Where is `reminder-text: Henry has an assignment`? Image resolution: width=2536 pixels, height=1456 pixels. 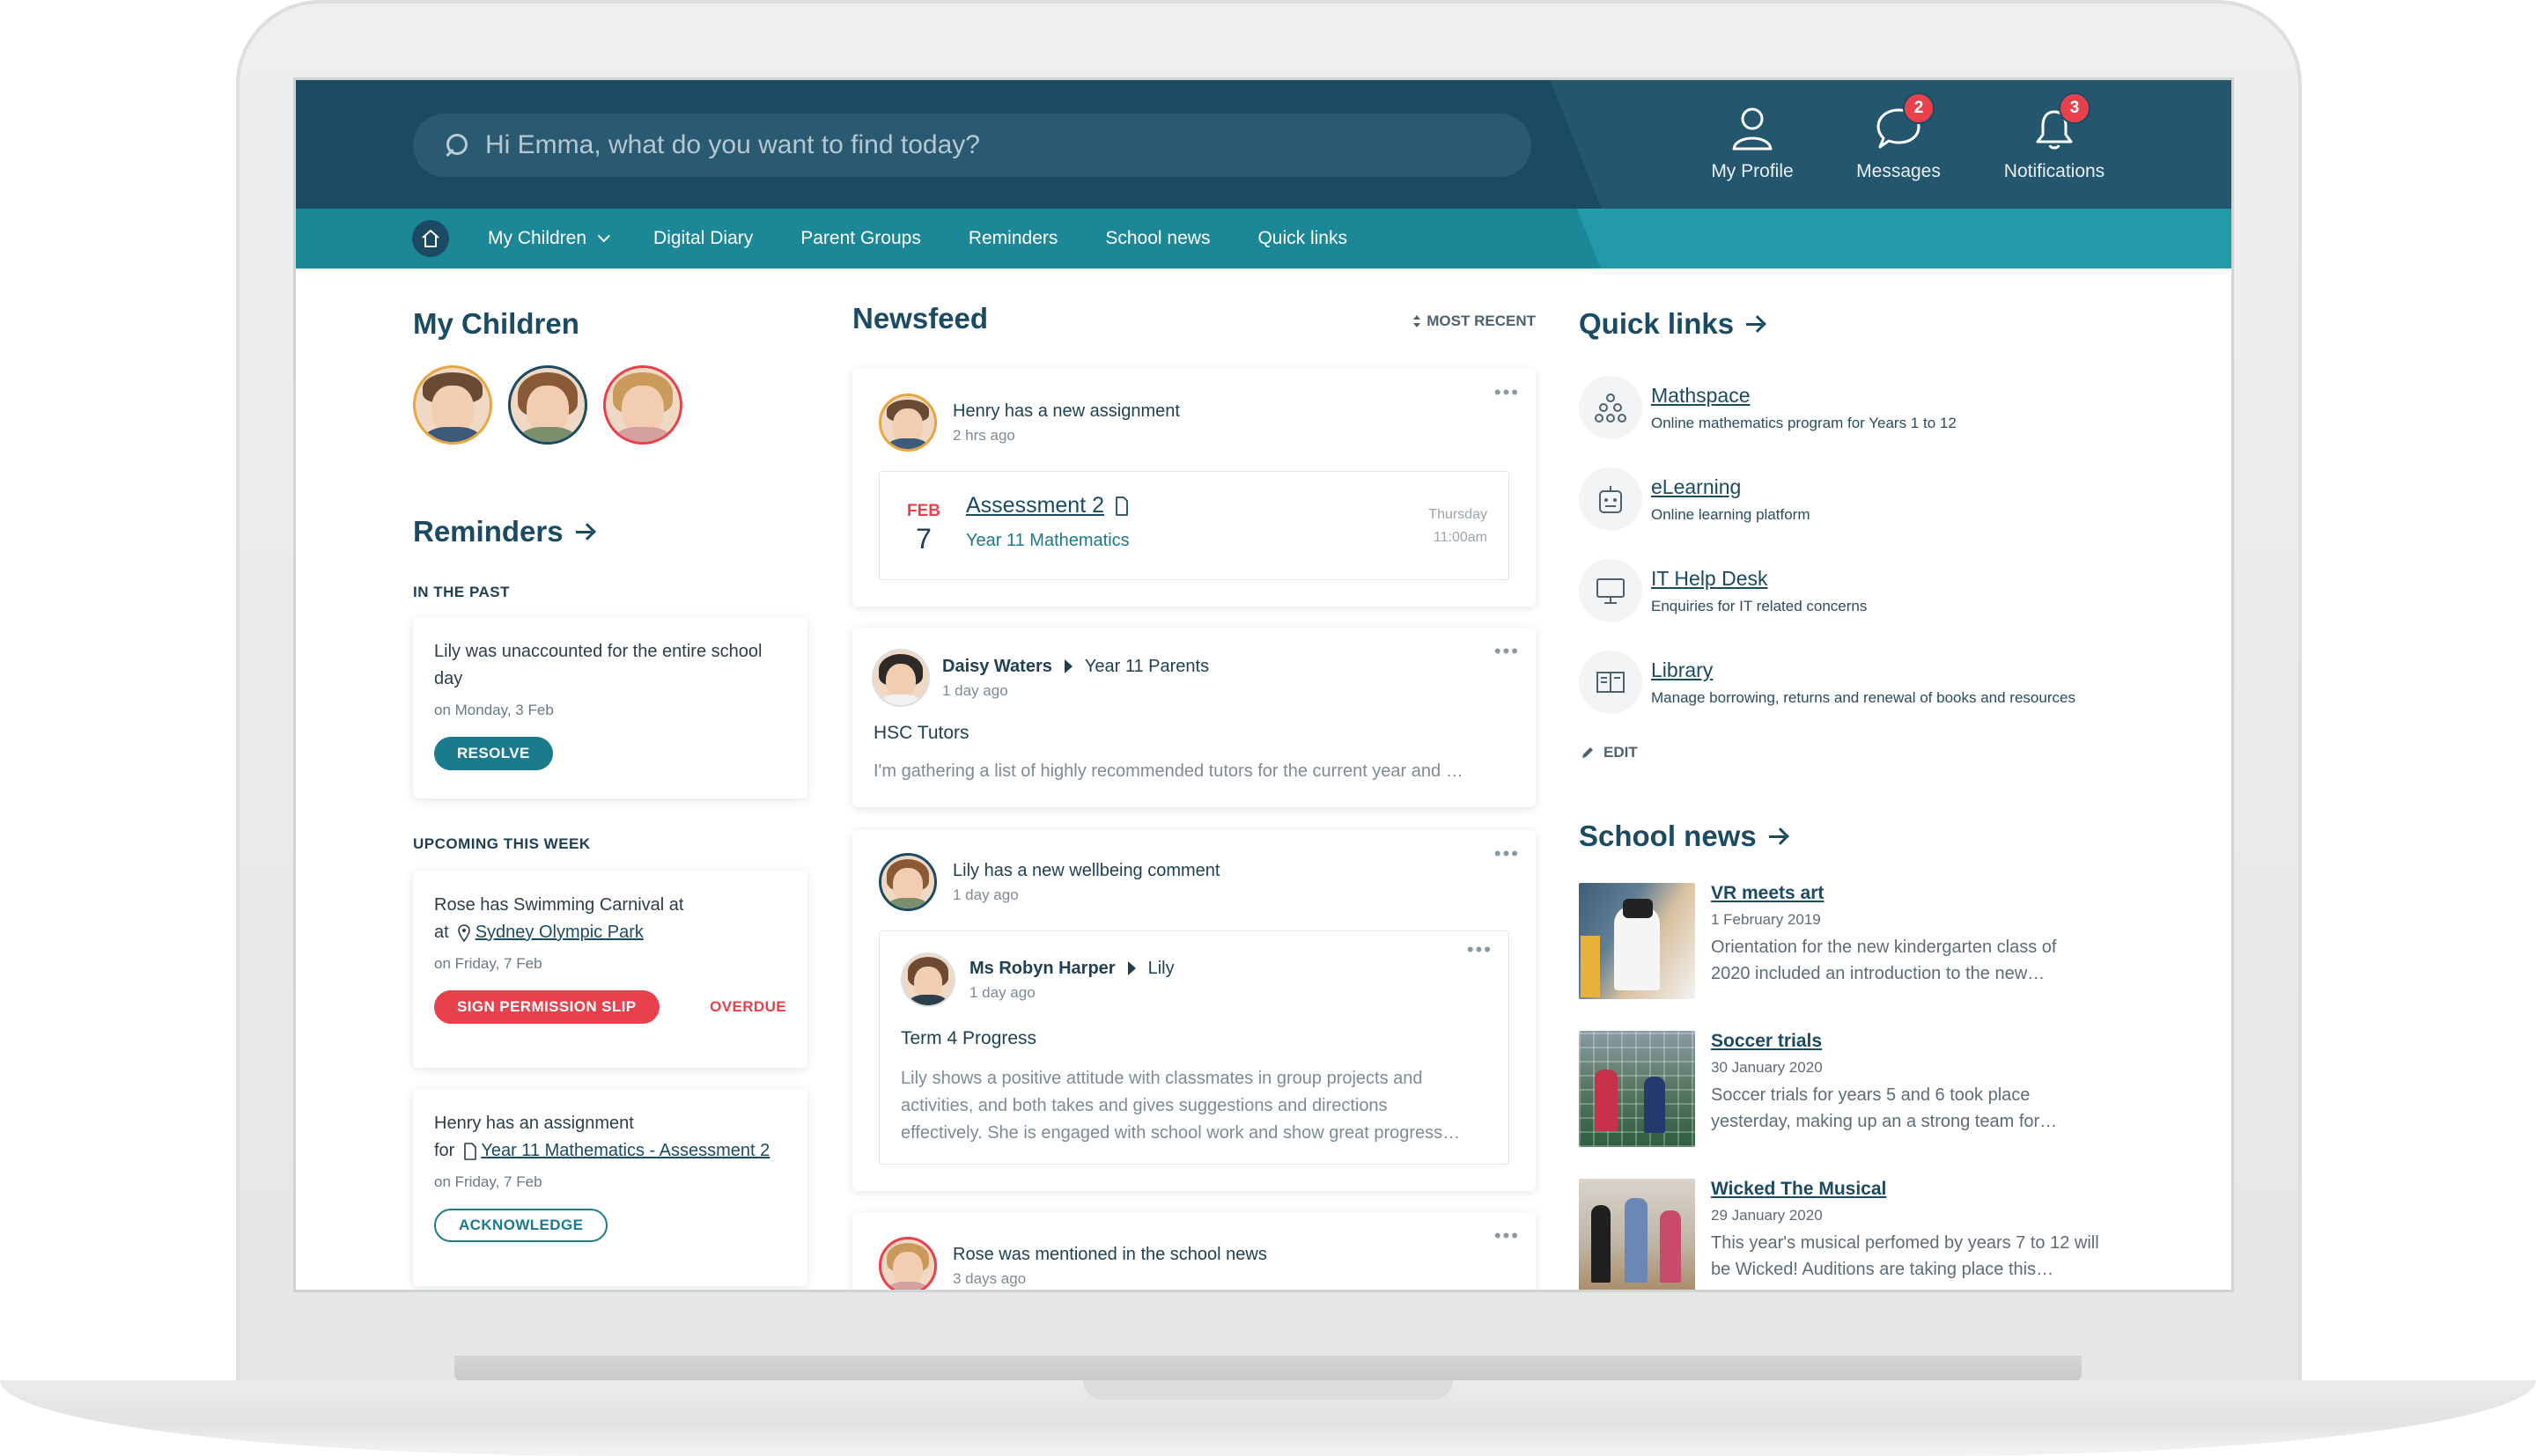 reminder-text: Henry has an assignment is located at coordinates (534, 1123).